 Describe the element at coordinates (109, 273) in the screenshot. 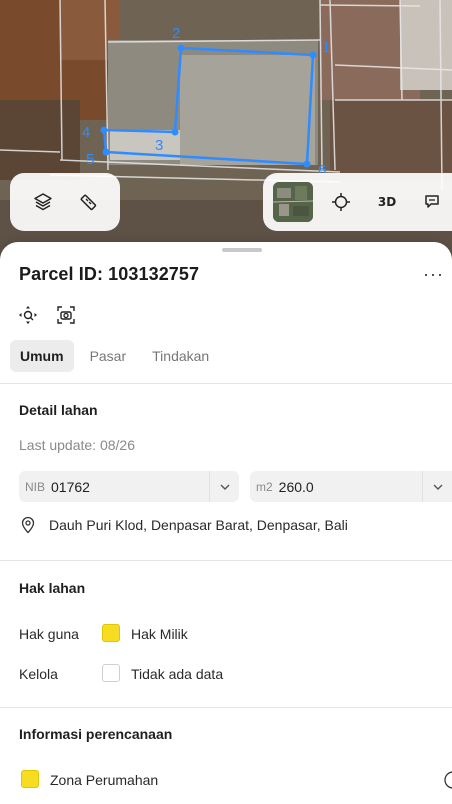

I see `parcel-title: Parcel ID: 103132757` at that location.